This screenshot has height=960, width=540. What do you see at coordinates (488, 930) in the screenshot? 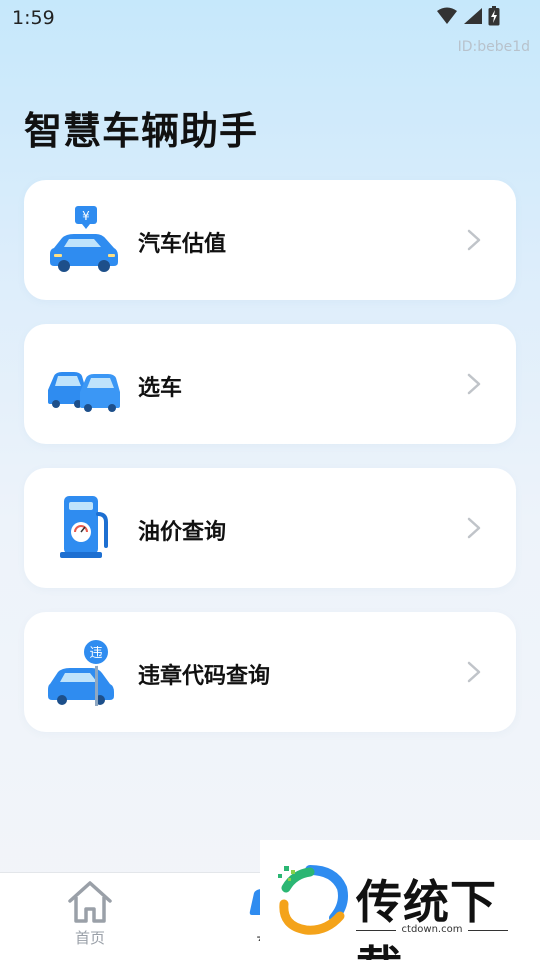
I see `watermark-rule-right` at bounding box center [488, 930].